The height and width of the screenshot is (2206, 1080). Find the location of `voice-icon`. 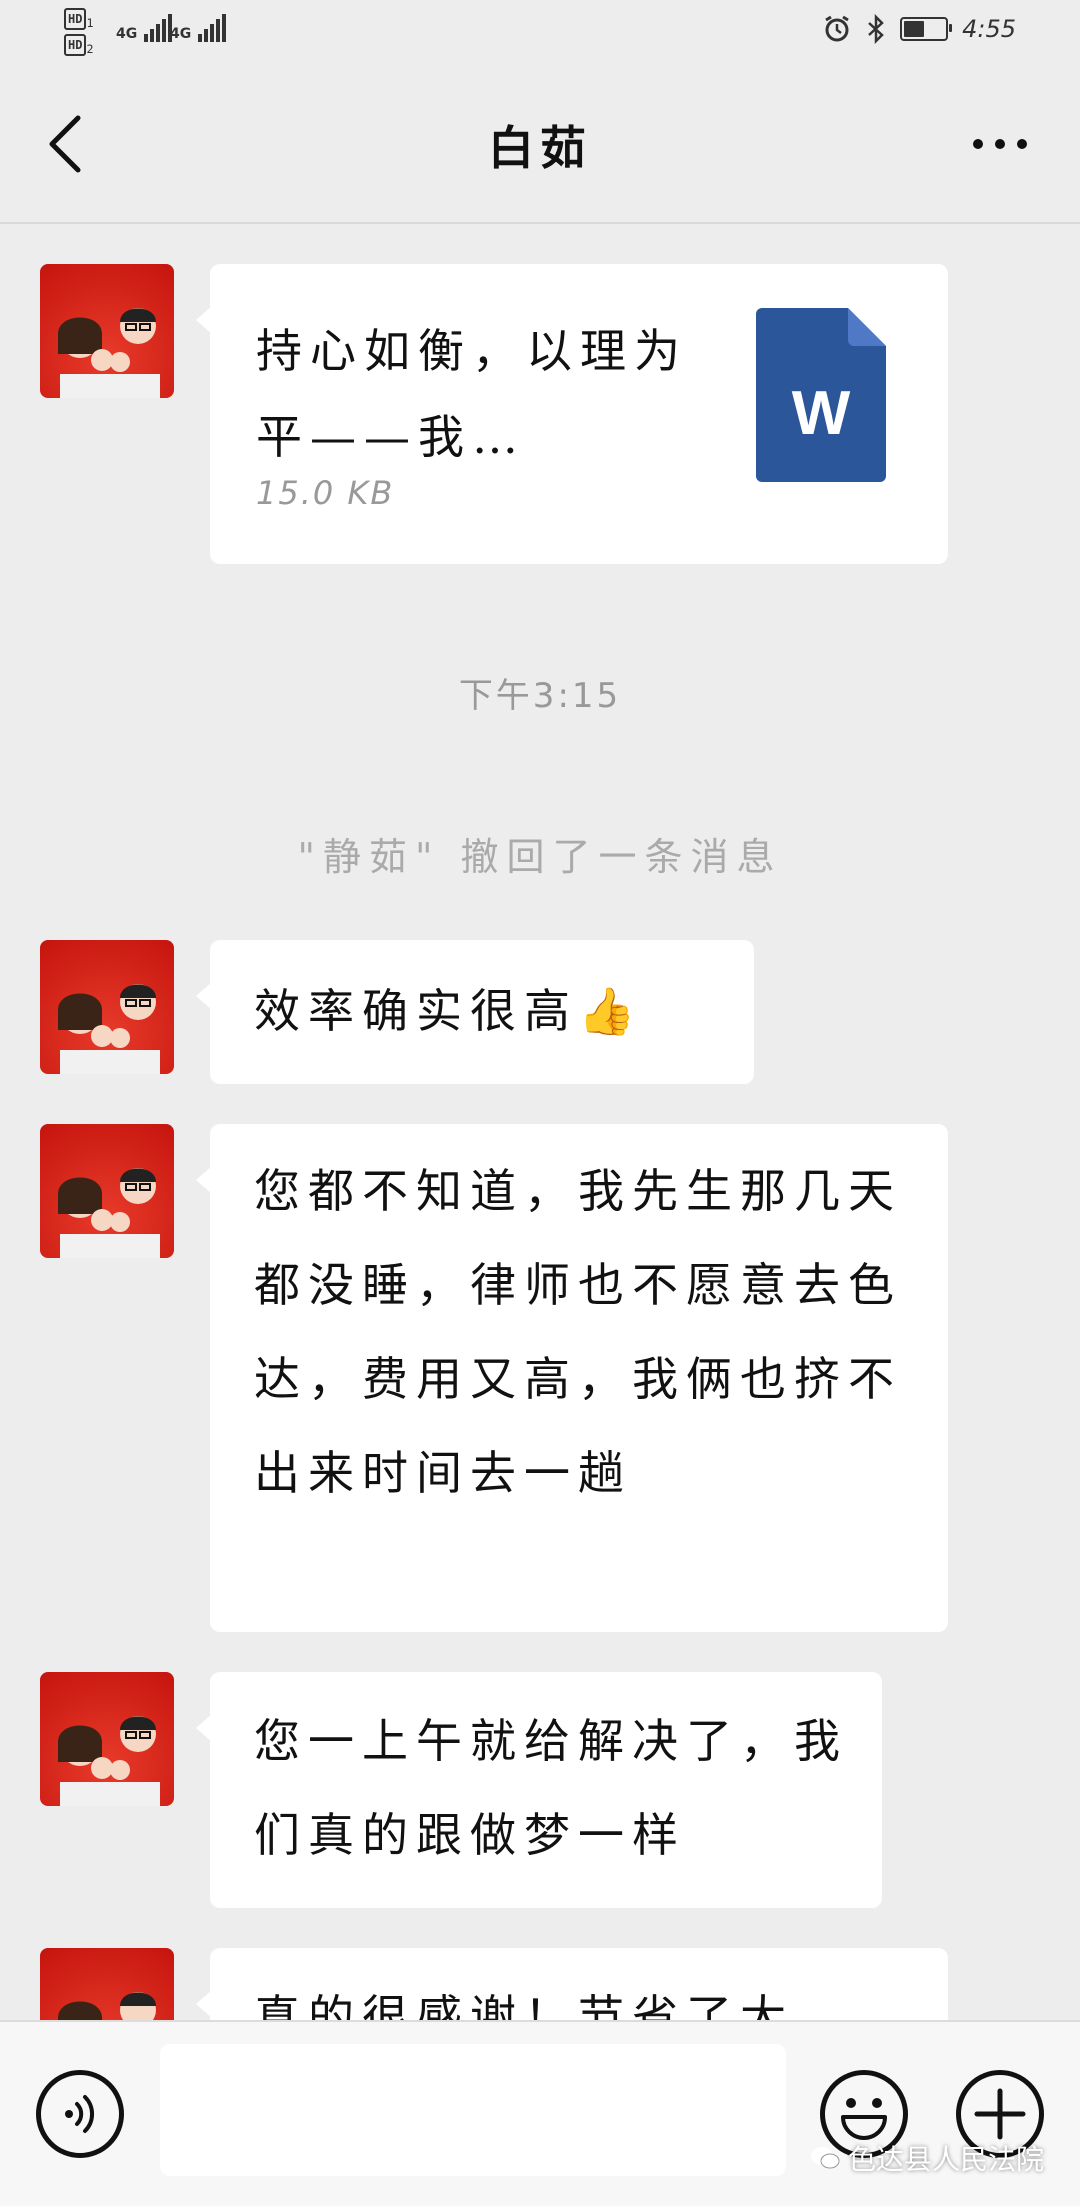

voice-icon is located at coordinates (80, 2114).